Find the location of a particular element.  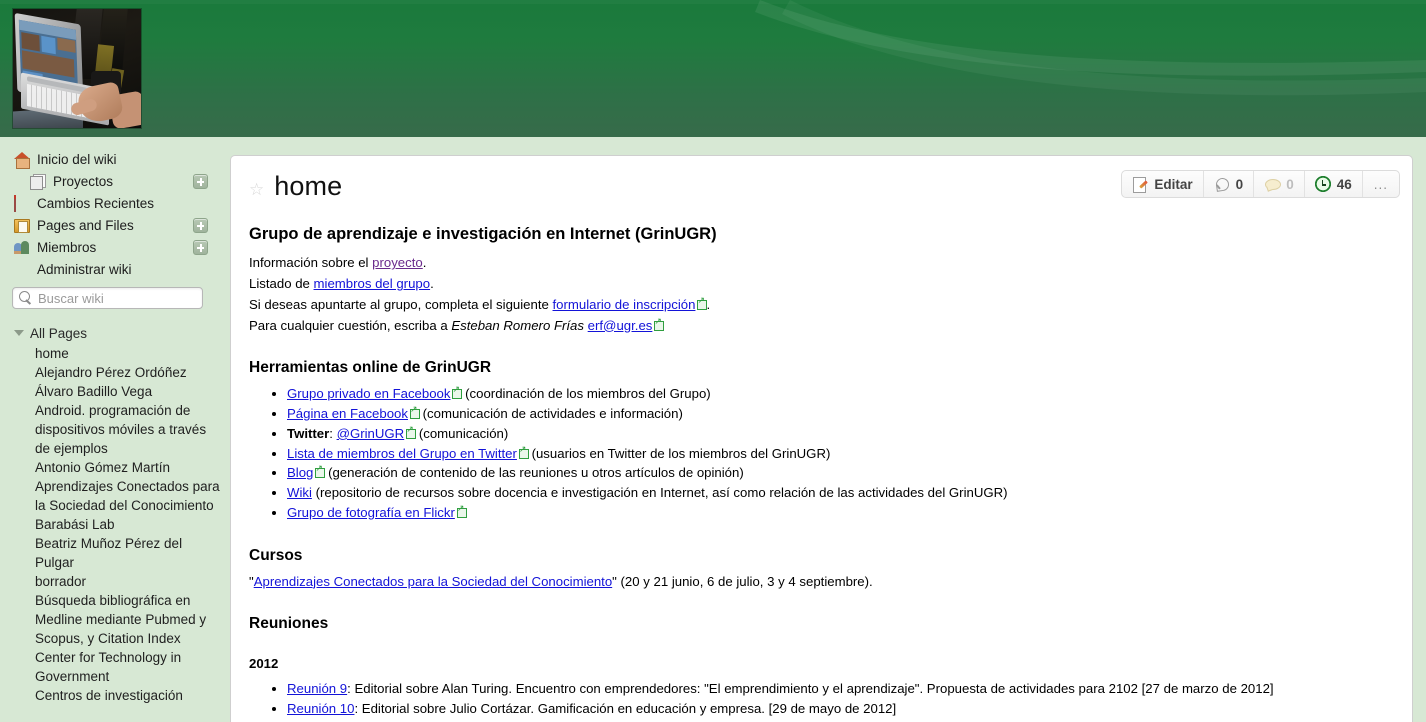

content-link: Reunión 9 is located at coordinates (317, 688).